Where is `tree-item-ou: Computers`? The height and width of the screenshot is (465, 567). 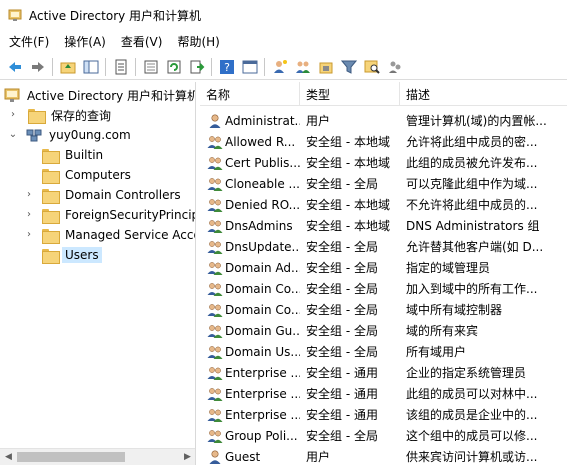
tree-item-ou: Computers is located at coordinates (79, 175).